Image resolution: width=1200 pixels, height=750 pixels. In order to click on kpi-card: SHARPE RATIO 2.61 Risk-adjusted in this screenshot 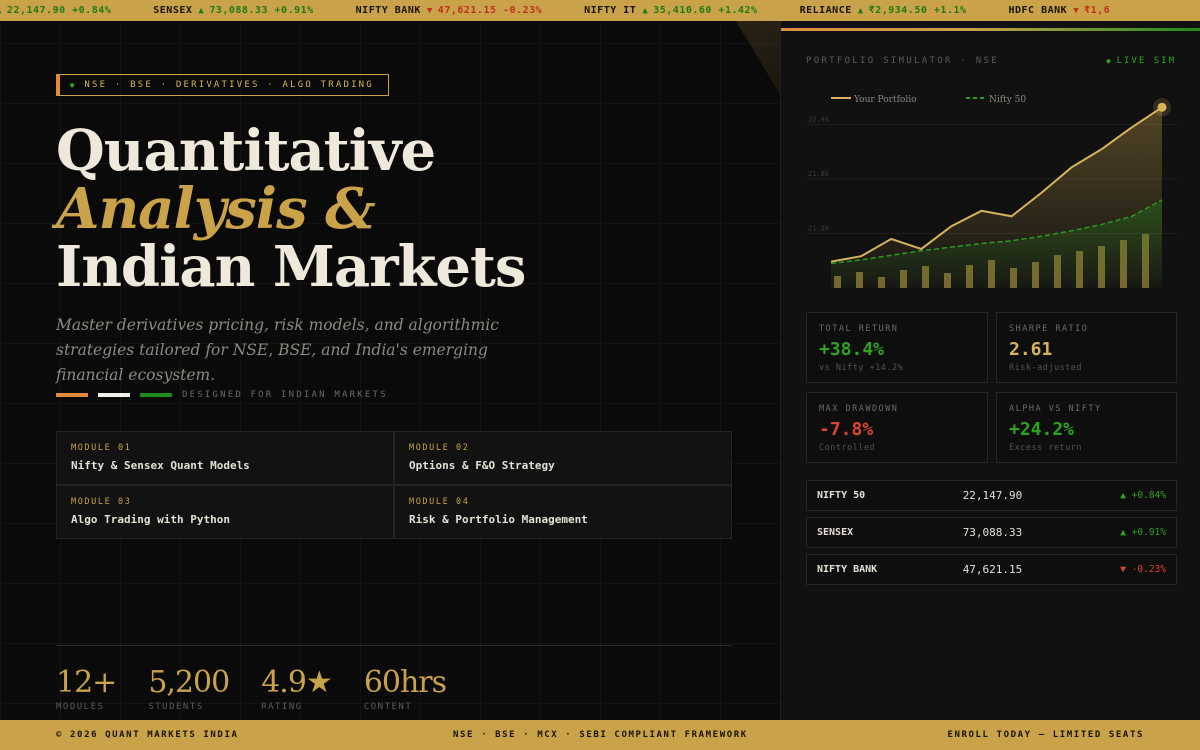, I will do `click(1086, 347)`.